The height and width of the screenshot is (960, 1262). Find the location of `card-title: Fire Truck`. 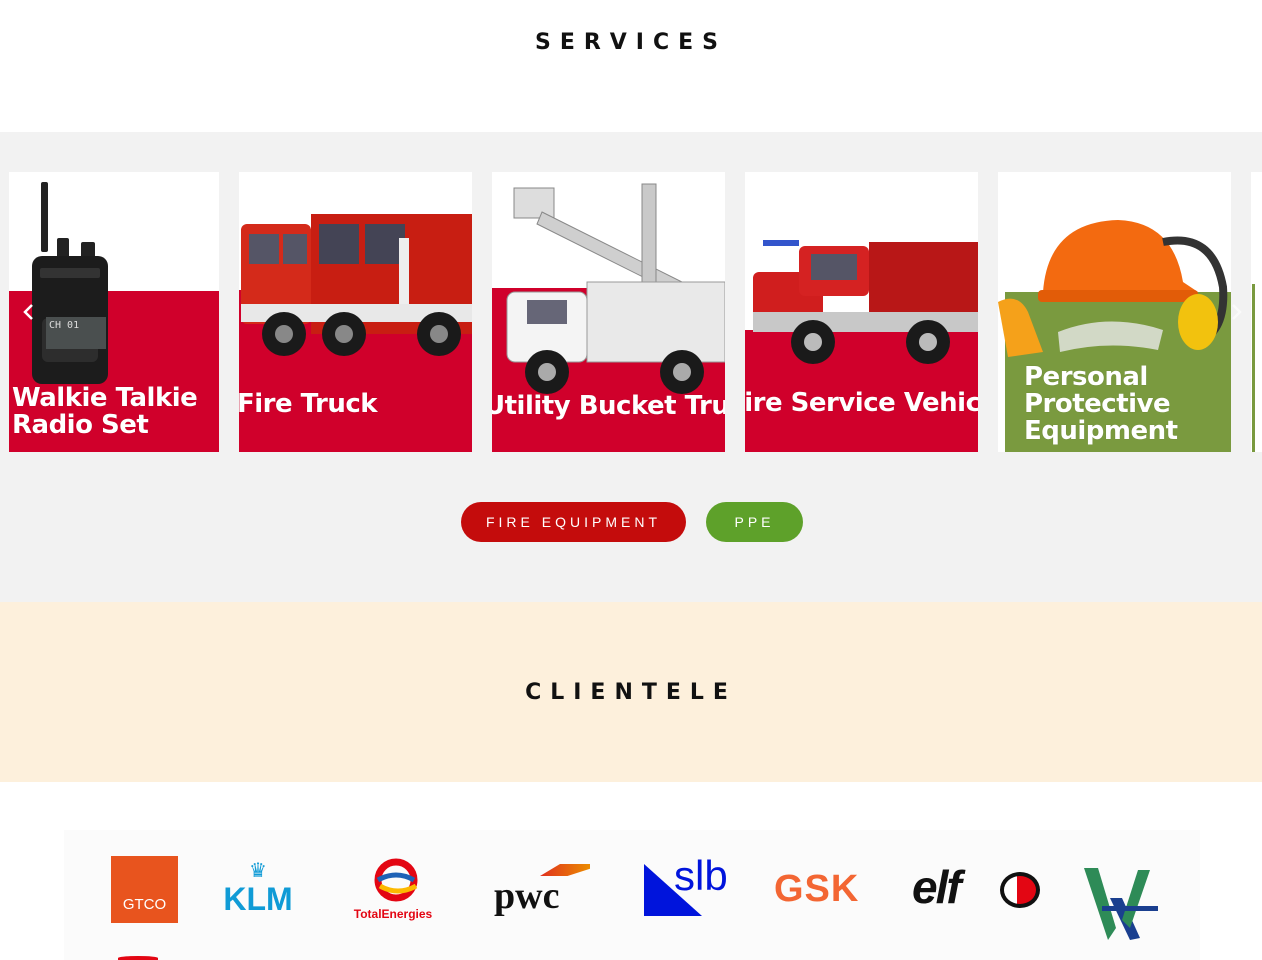

card-title: Fire Truck is located at coordinates (308, 404).